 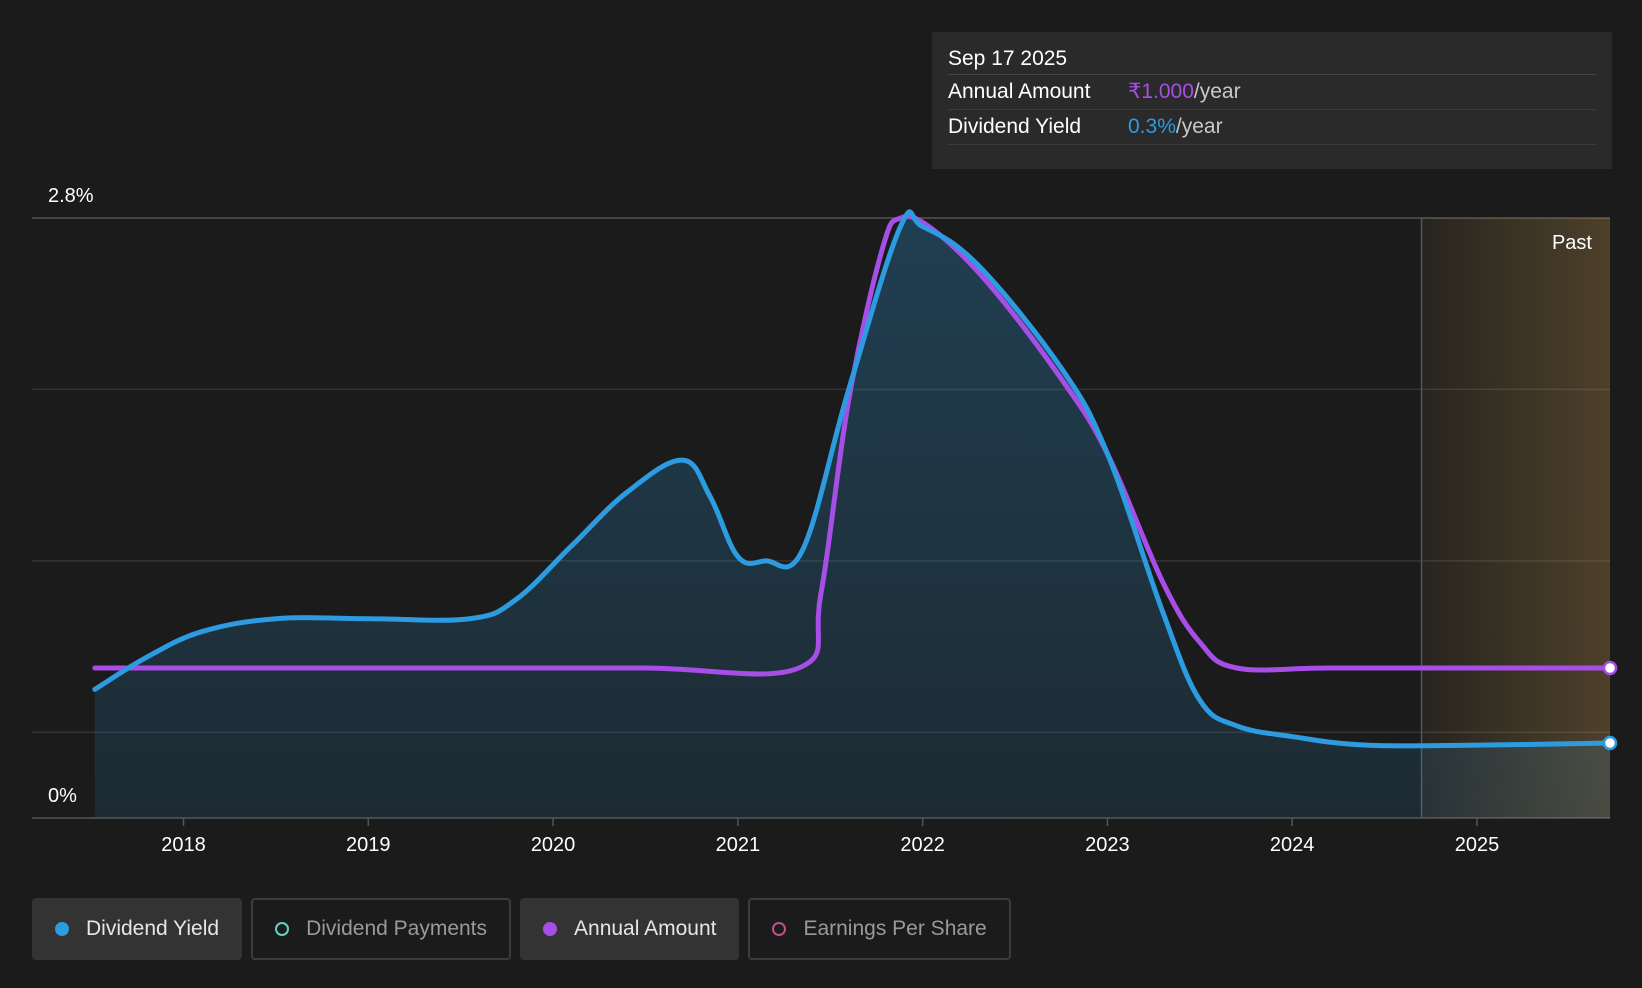 What do you see at coordinates (1015, 126) in the screenshot?
I see `tooltip-label: Dividend Yield` at bounding box center [1015, 126].